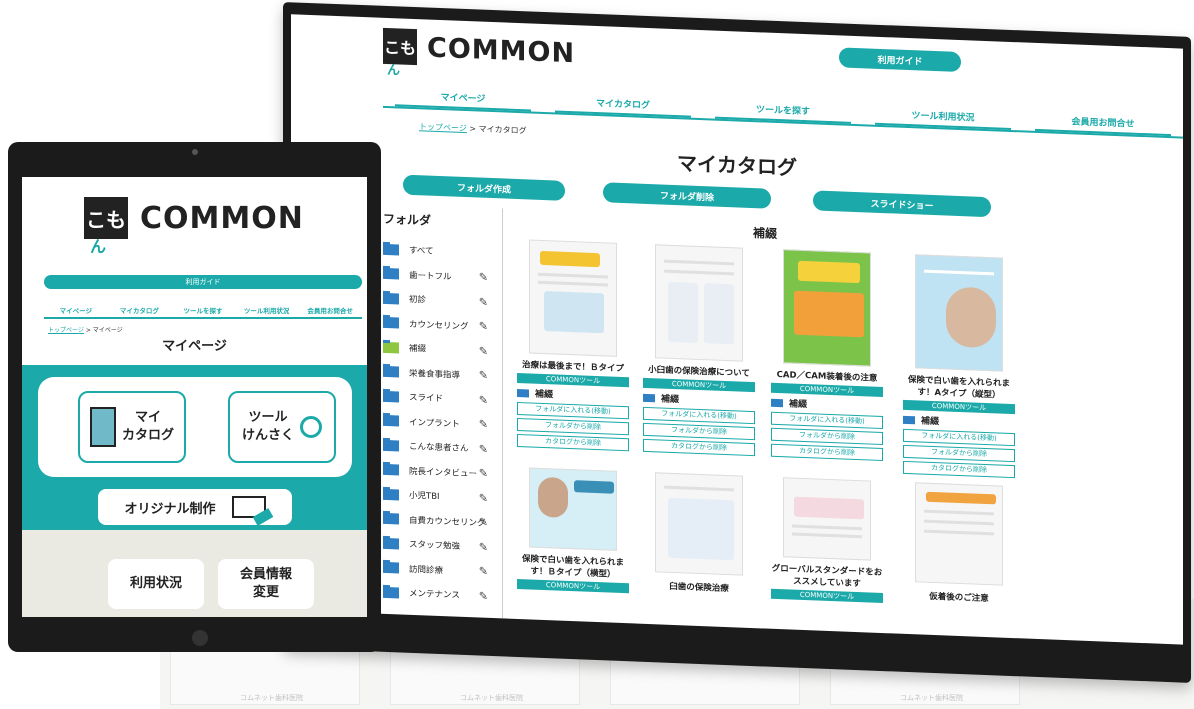  What do you see at coordinates (421, 252) in the screenshot?
I see `folder-label: すべて` at bounding box center [421, 252].